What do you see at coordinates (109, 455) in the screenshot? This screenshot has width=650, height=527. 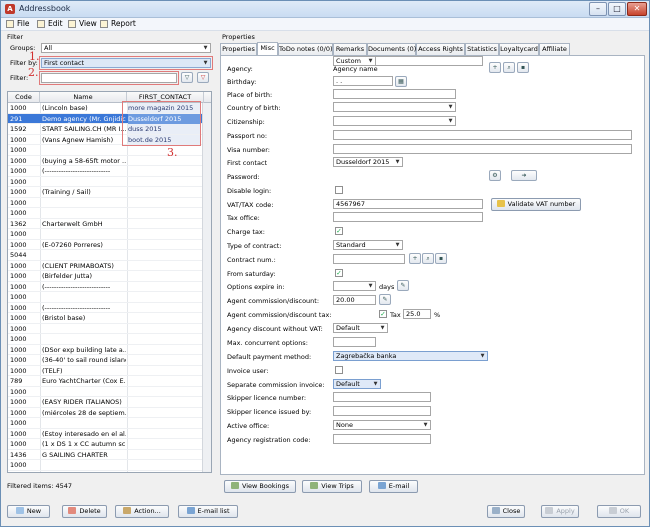 I see `table-row: 1436 G SAILING CHARTER` at bounding box center [109, 455].